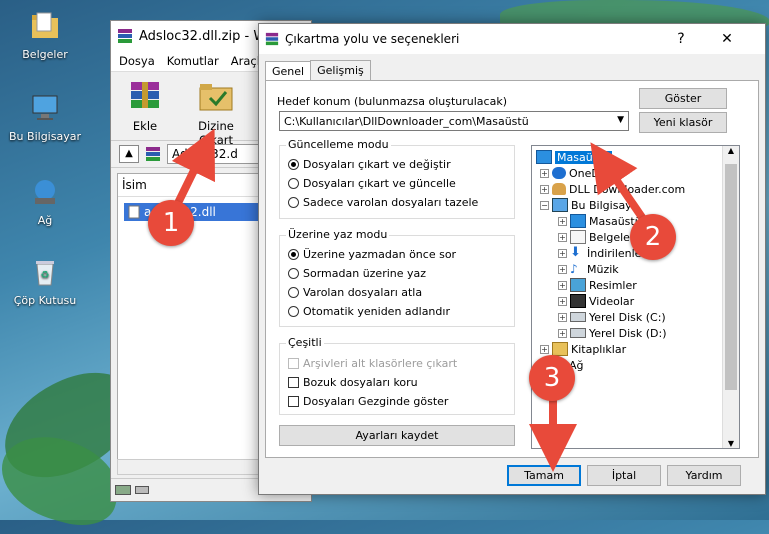 This screenshot has height=534, width=769. Describe the element at coordinates (597, 285) in the screenshot. I see `tree-item-pictures: + Resimler` at that location.